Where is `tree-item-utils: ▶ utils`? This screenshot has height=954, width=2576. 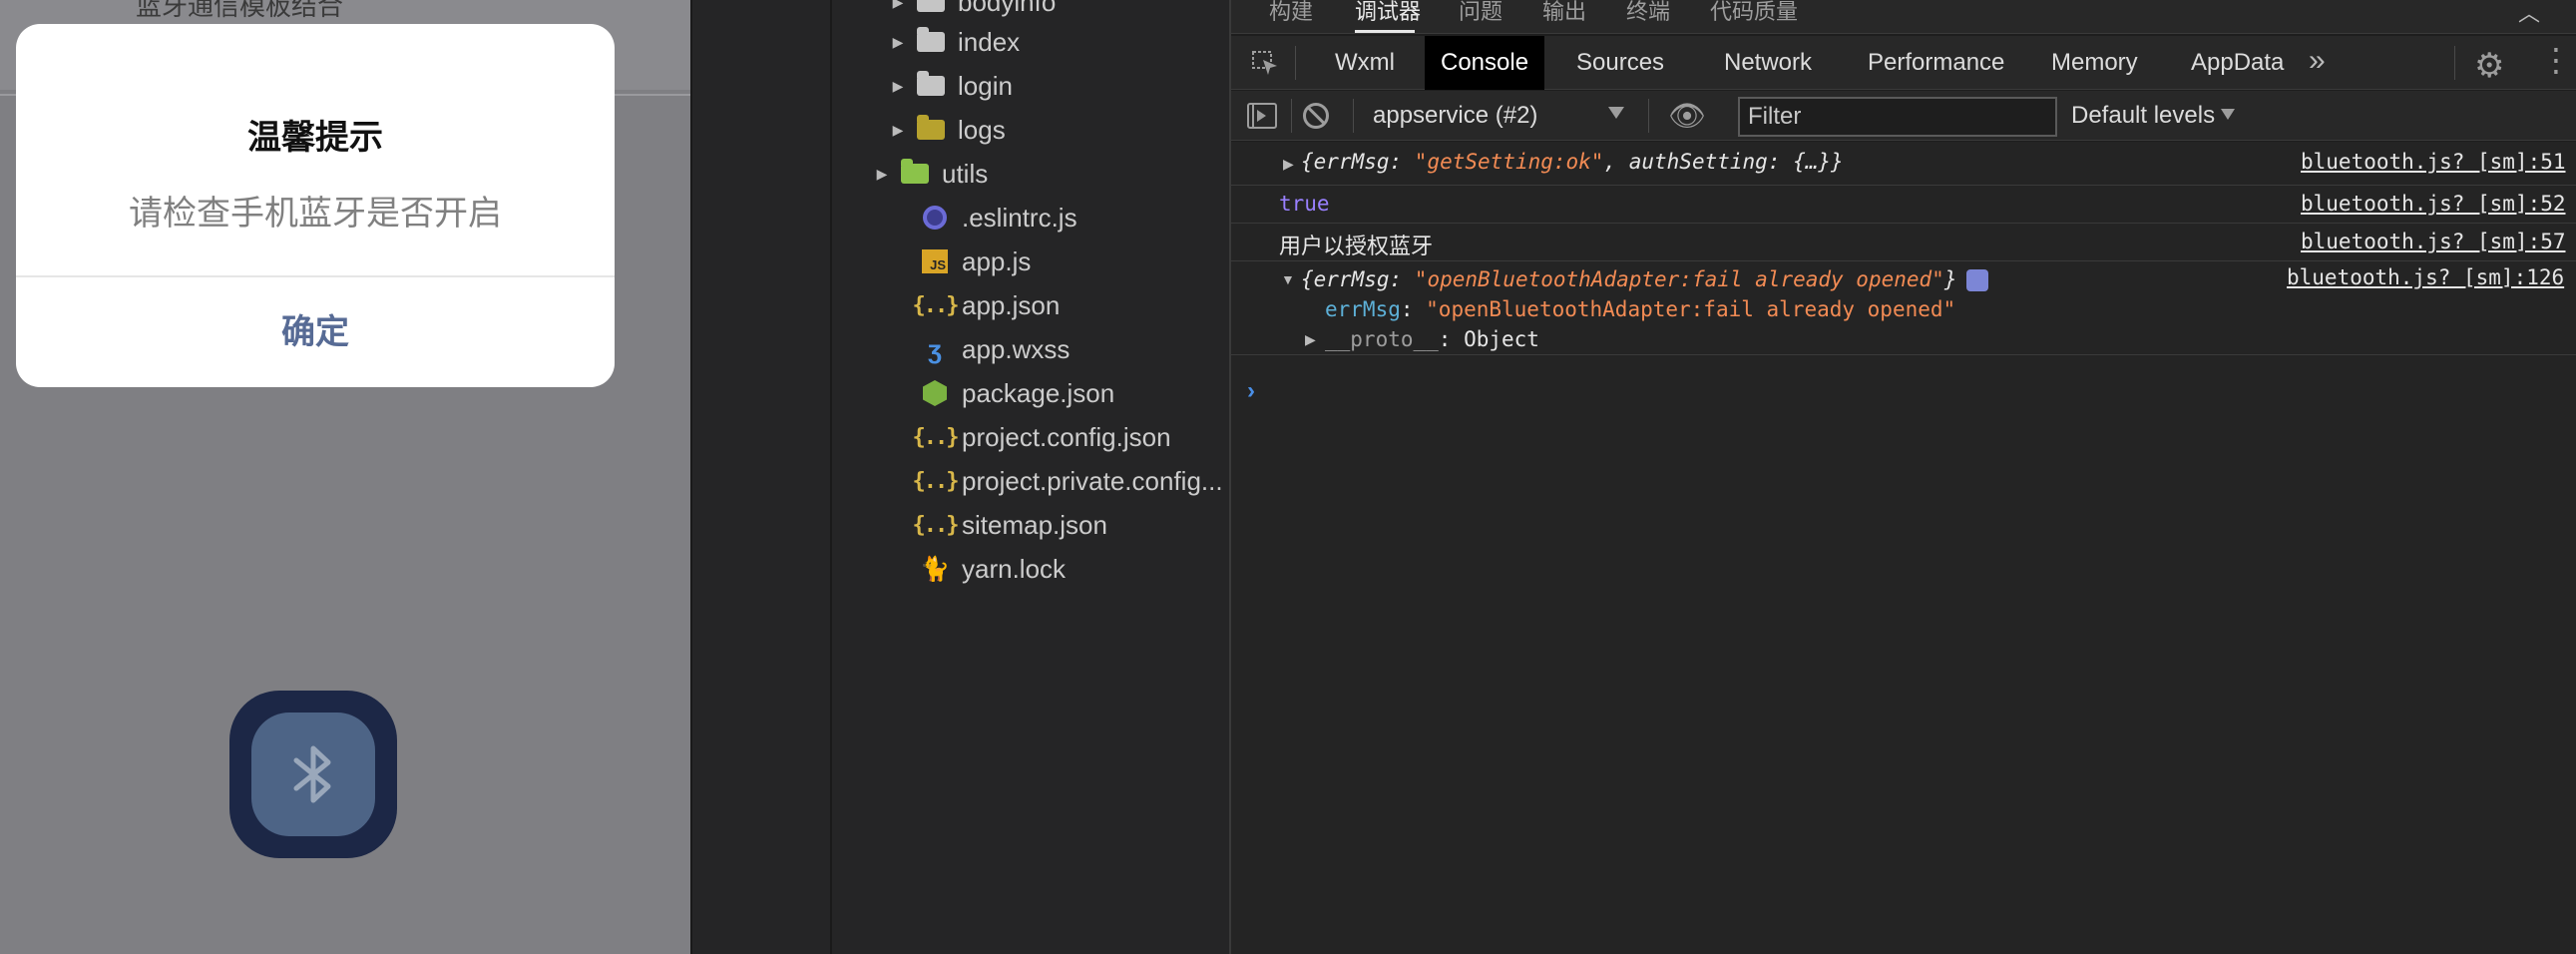 tree-item-utils: ▶ utils is located at coordinates (930, 174).